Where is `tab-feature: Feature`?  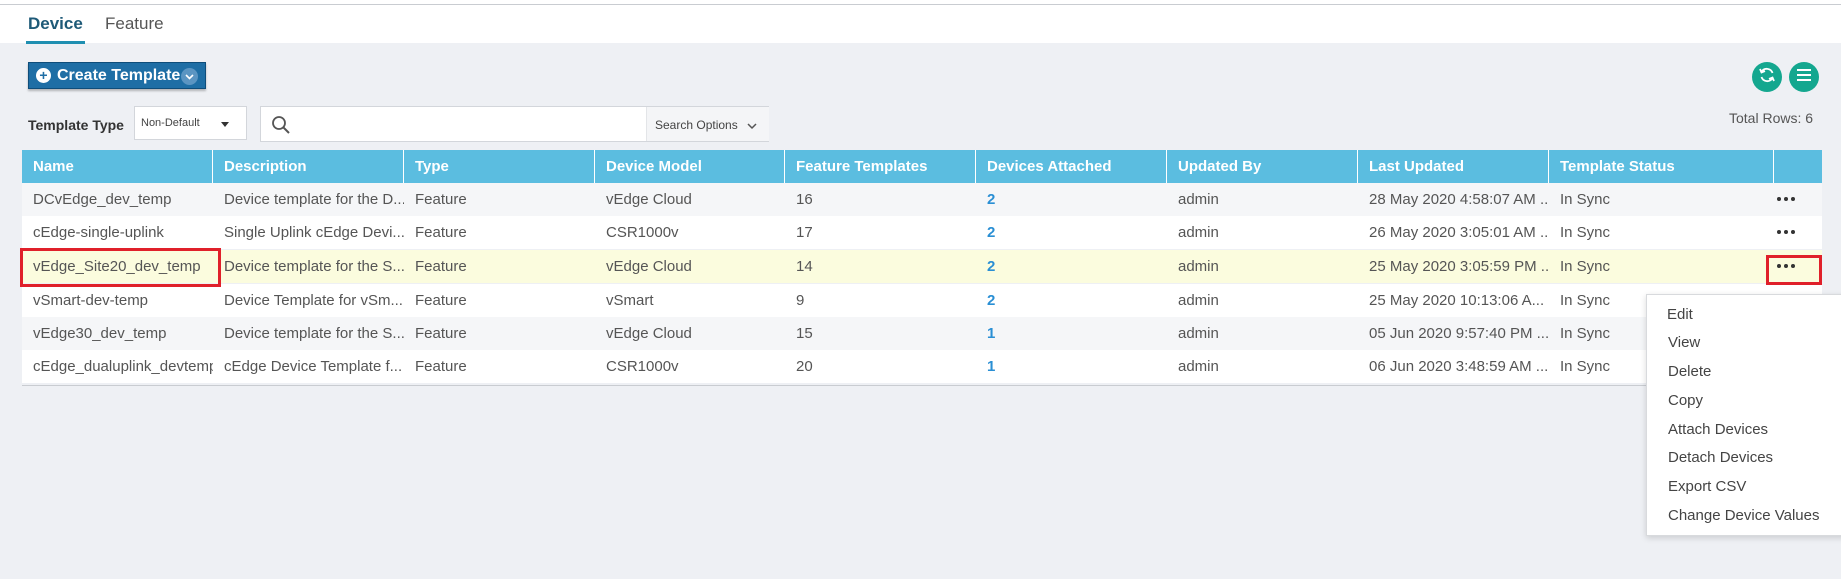 tab-feature: Feature is located at coordinates (134, 29).